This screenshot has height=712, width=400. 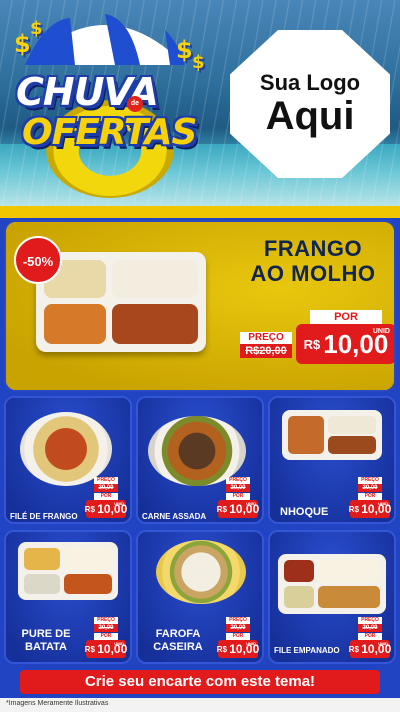 I want to click on create-flyer-button: Crie seu encarte com este tema!, so click(x=200, y=682).